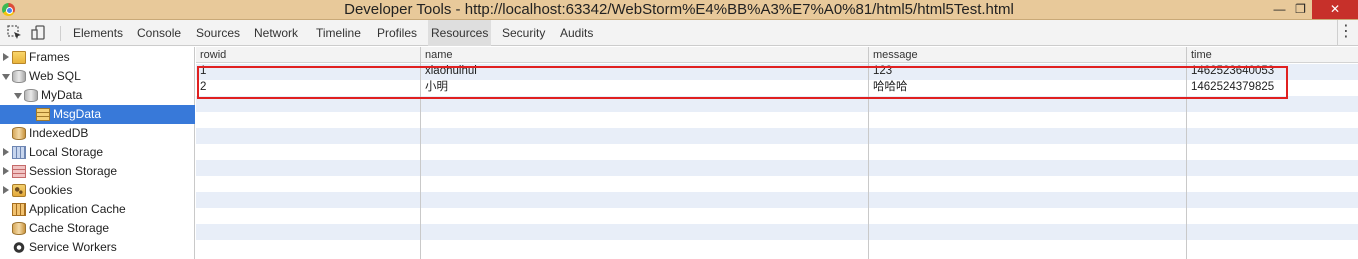  What do you see at coordinates (60, 33) in the screenshot?
I see `toolbar-divider` at bounding box center [60, 33].